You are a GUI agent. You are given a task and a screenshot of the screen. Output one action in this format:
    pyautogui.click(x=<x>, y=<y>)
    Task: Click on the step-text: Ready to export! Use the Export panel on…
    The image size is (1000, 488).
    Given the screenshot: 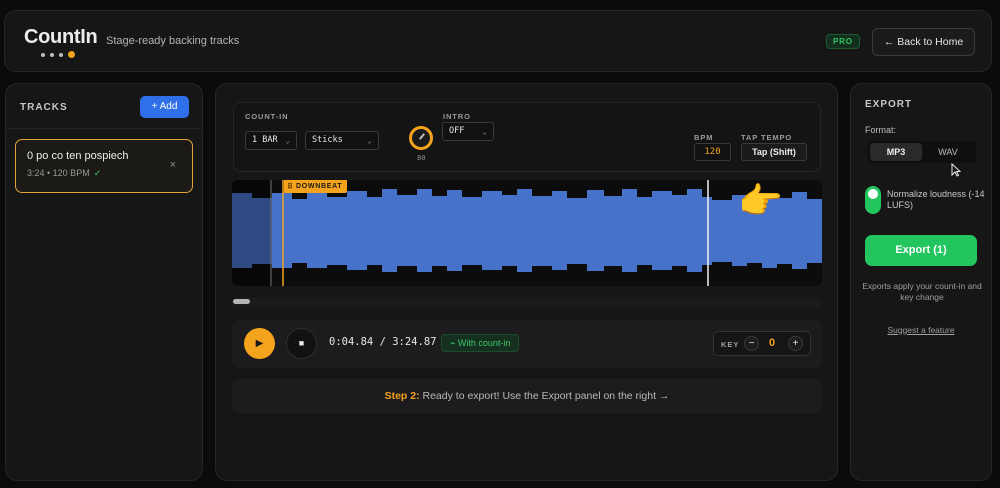 What is the action you would take?
    pyautogui.click(x=544, y=396)
    